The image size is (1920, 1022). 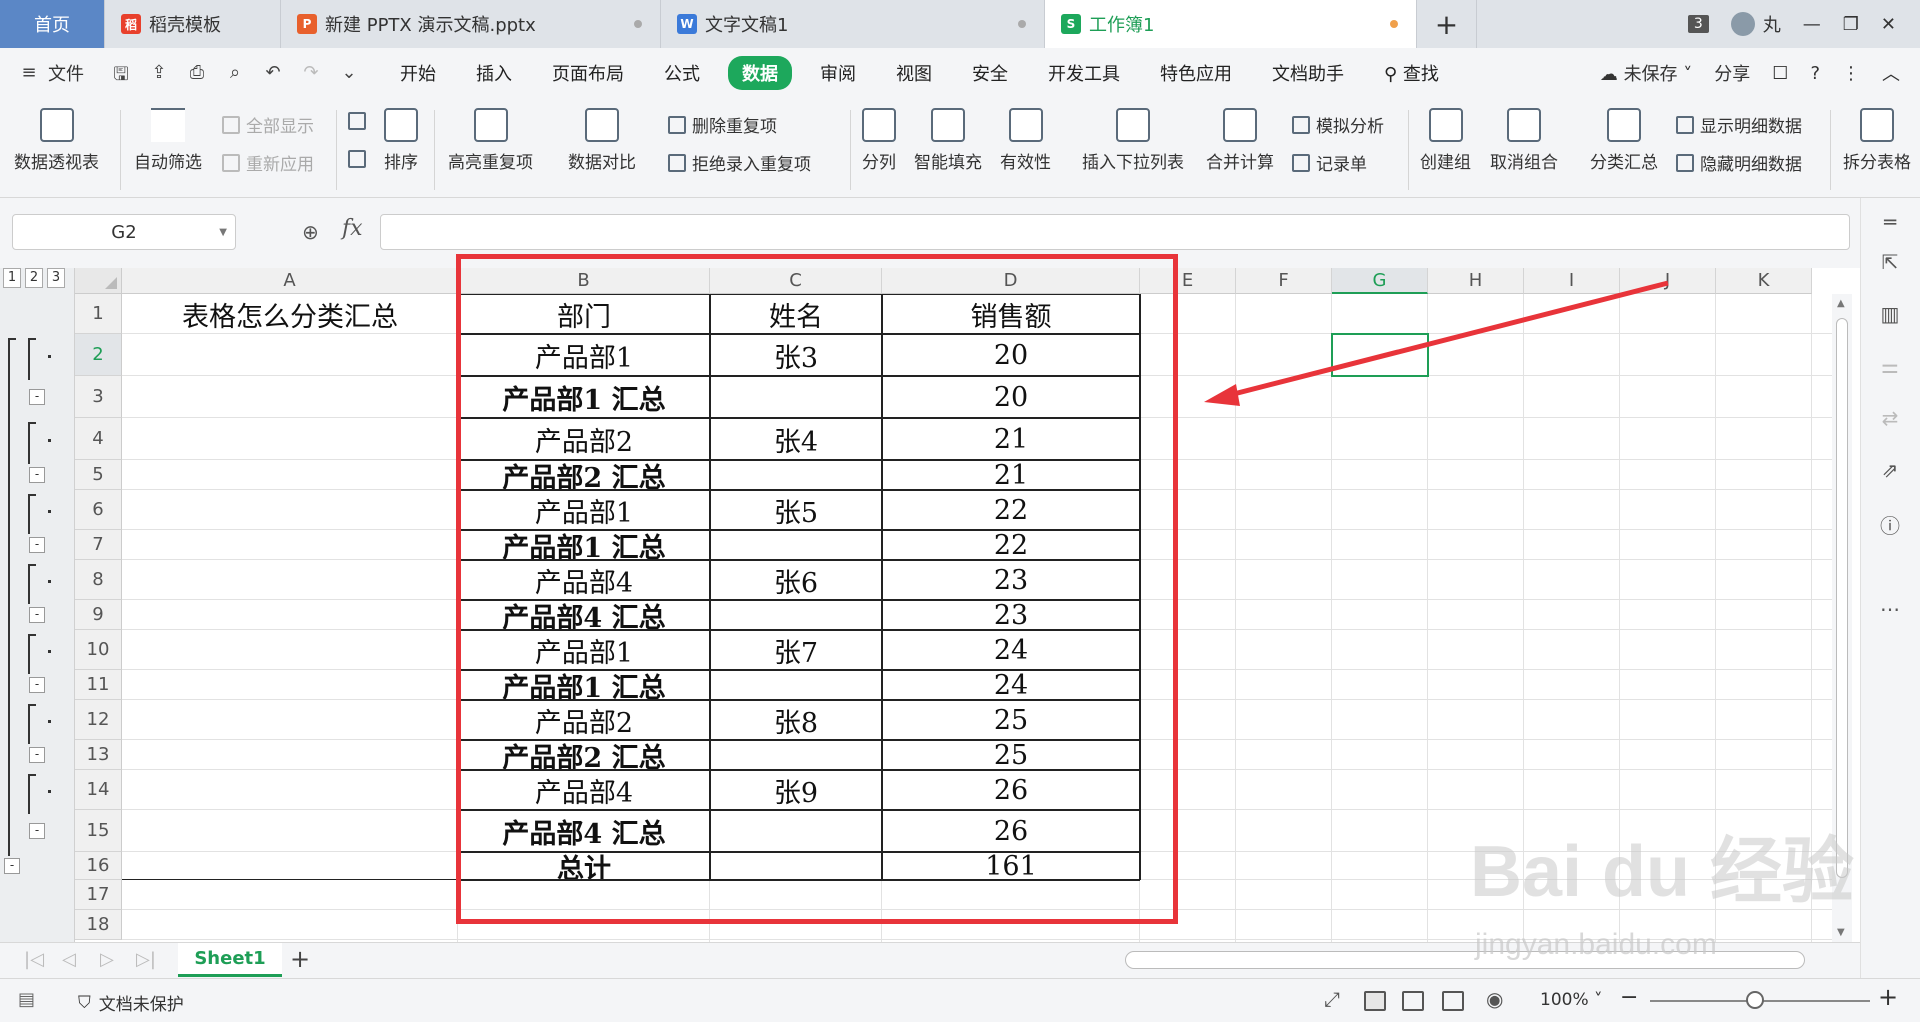 What do you see at coordinates (168, 140) in the screenshot?
I see `autofilter-button: 自动筛选` at bounding box center [168, 140].